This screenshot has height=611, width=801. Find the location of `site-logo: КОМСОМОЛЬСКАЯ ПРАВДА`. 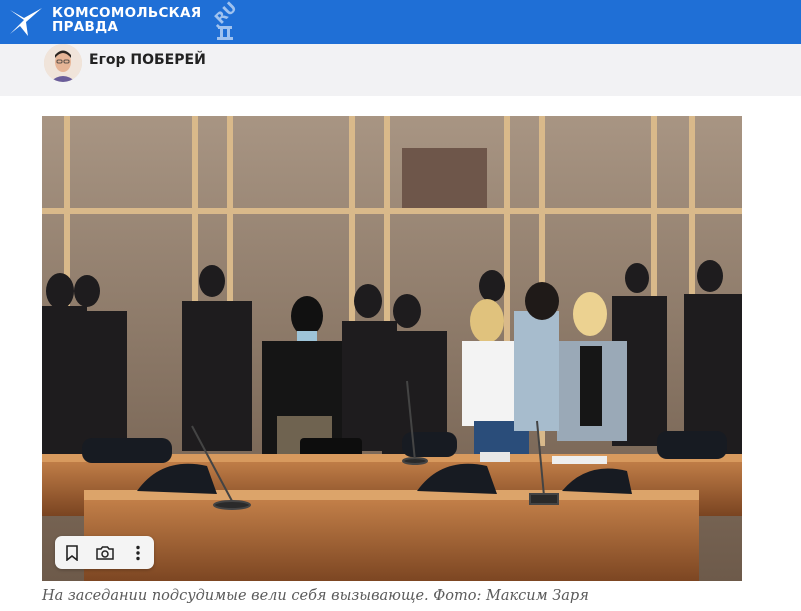

site-logo: КОМСОМОЛЬСКАЯ ПРАВДА is located at coordinates (126, 20).